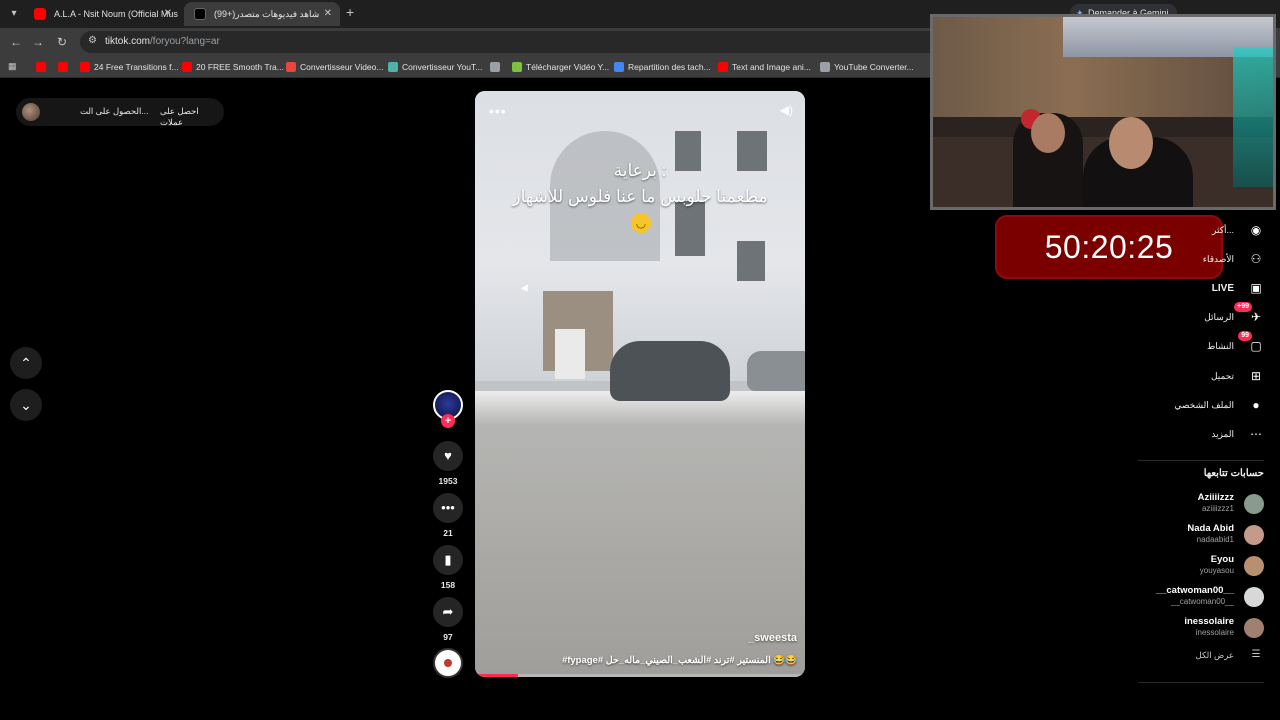 Image resolution: width=1280 pixels, height=720 pixels. I want to click on nav-item-activity: النشاط ▢ 99, so click(1235, 343).